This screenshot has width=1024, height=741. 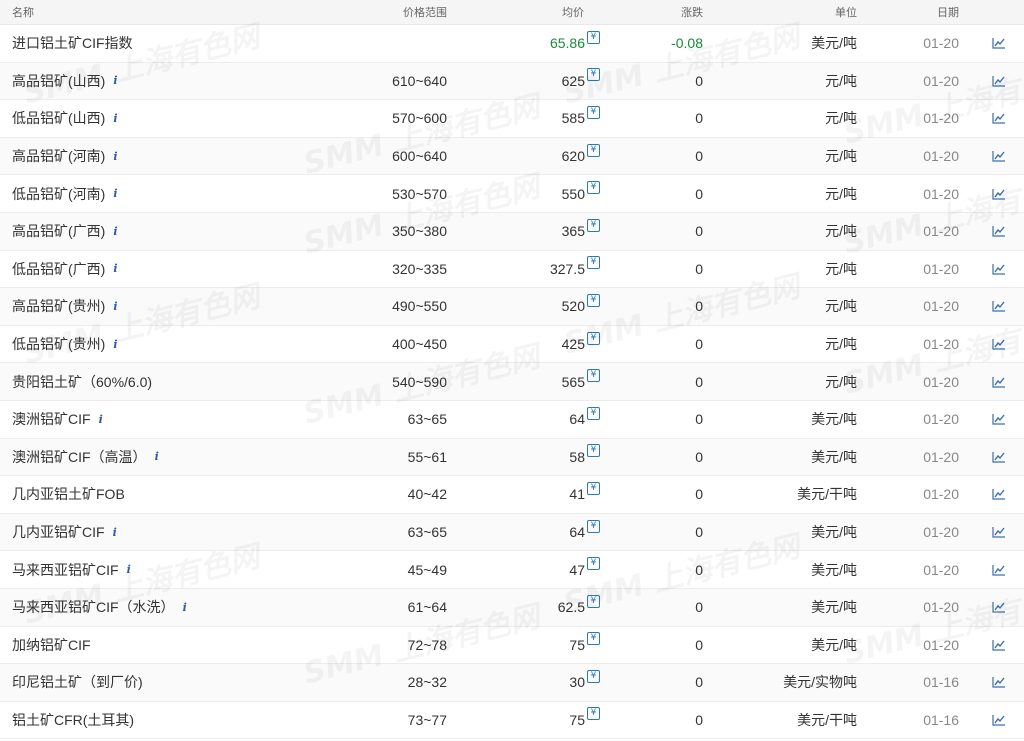 I want to click on price-range: 40~42, so click(x=427, y=494).